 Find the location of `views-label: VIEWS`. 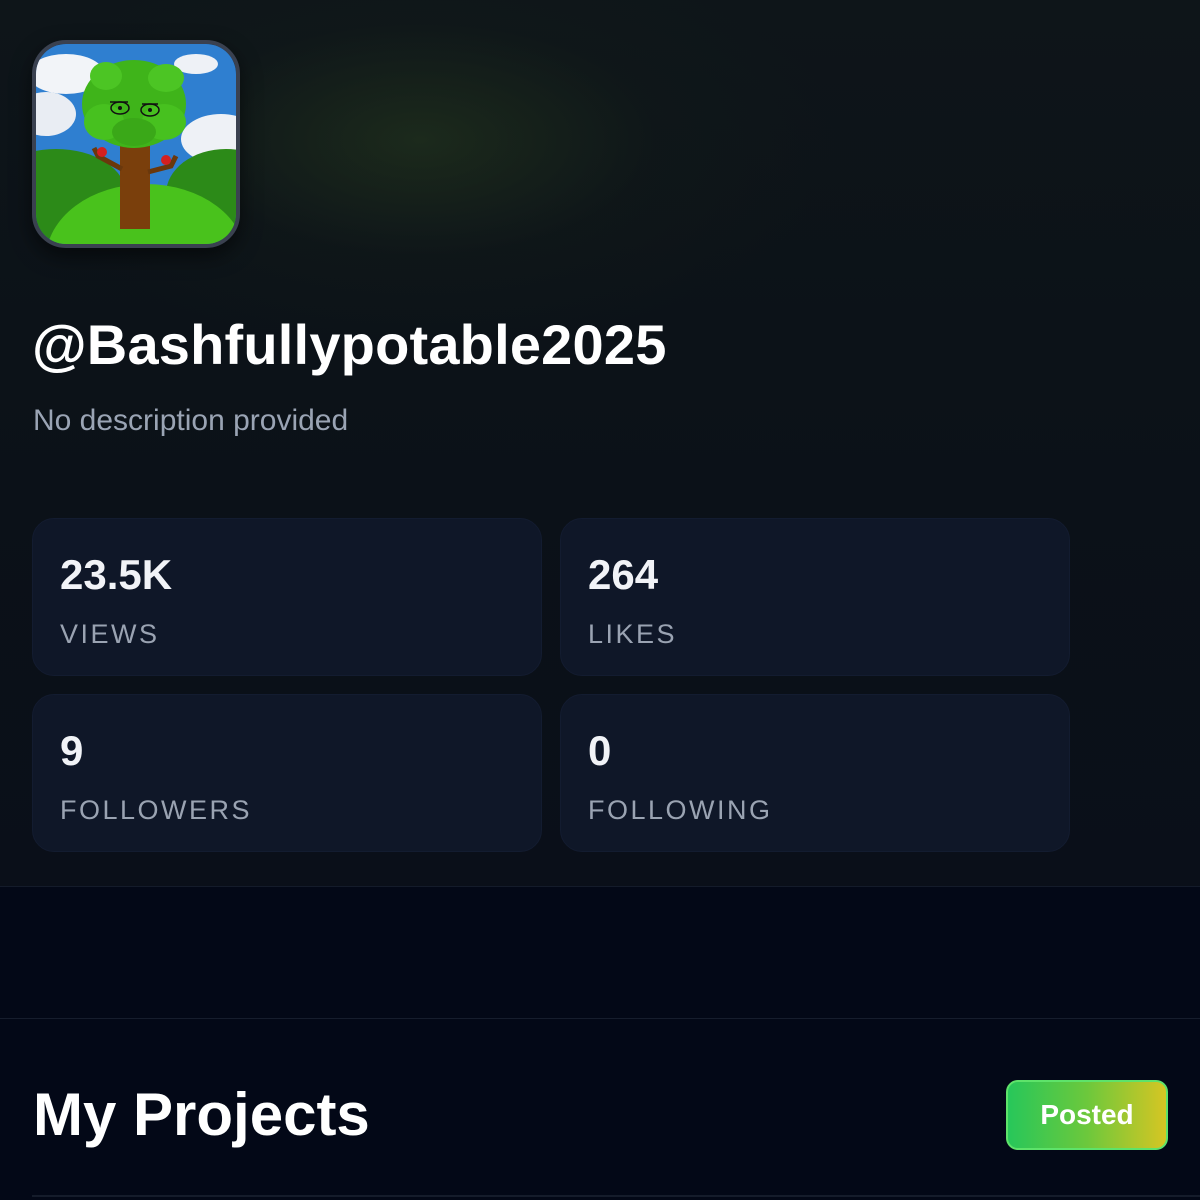

views-label: VIEWS is located at coordinates (110, 634).